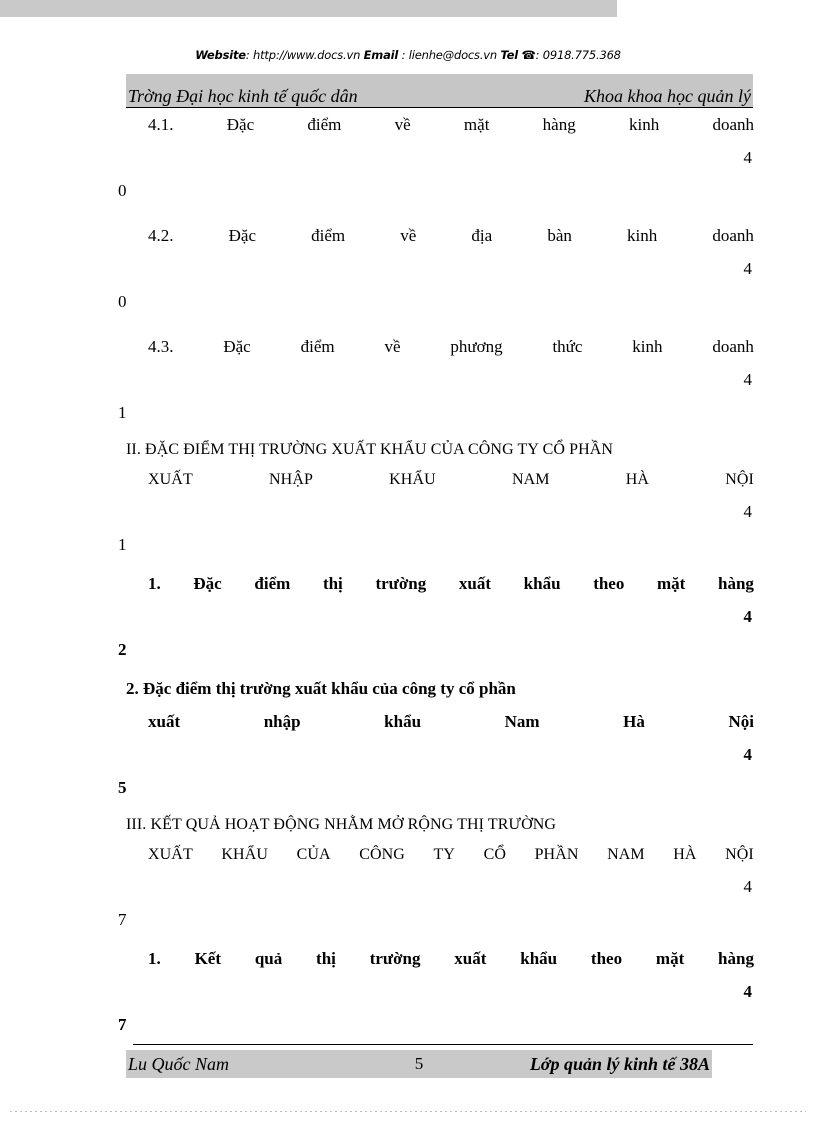  I want to click on toc-entry-text-line2: xuất nhập khẩu Nam Hà Nội, so click(440, 721).